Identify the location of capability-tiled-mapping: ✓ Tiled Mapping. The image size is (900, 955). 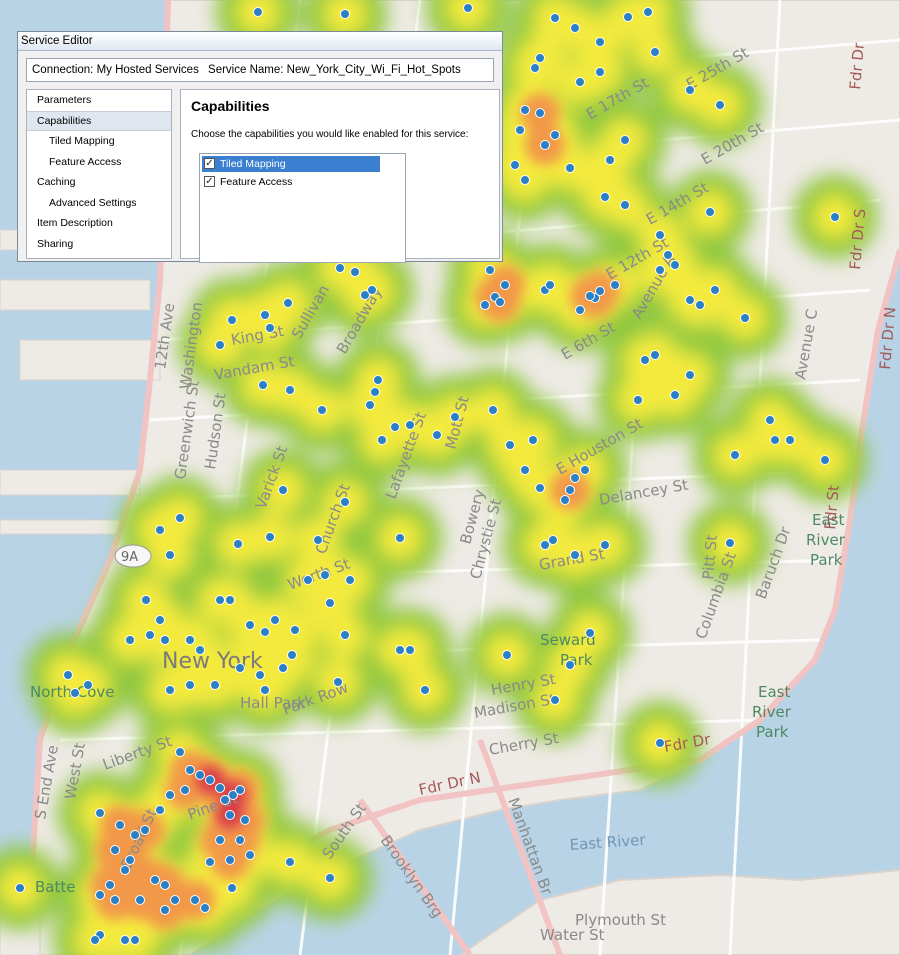
(291, 164).